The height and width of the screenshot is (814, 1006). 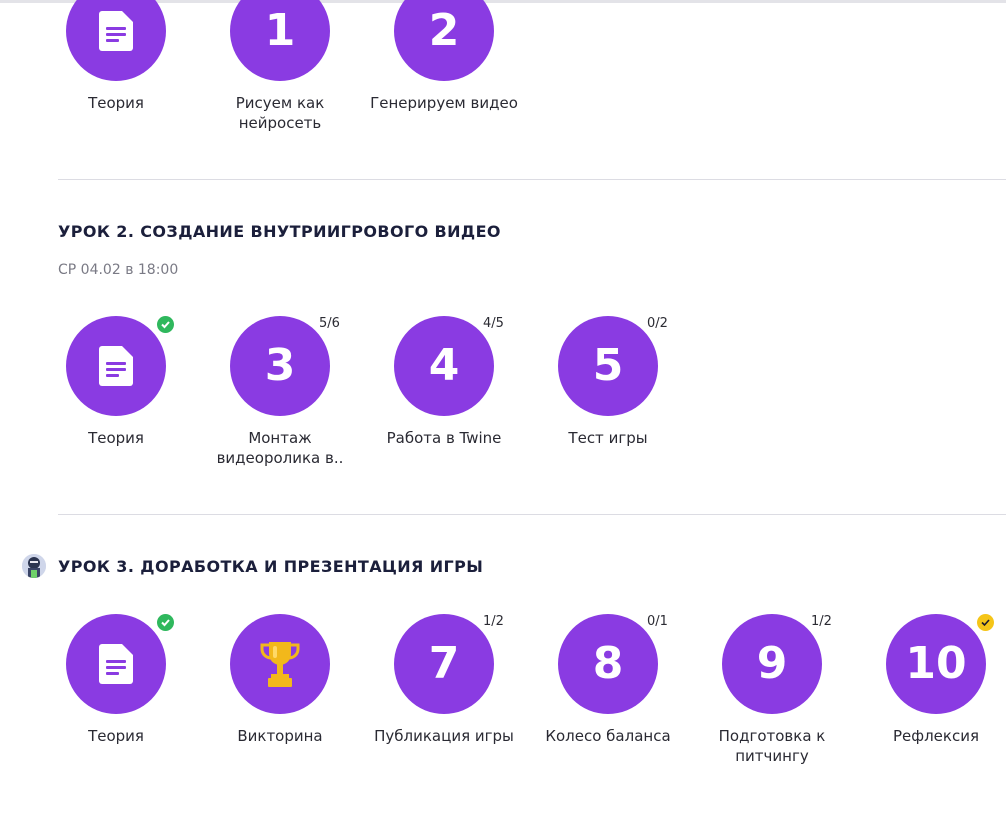 I want to click on activity-number: 3, so click(x=280, y=365).